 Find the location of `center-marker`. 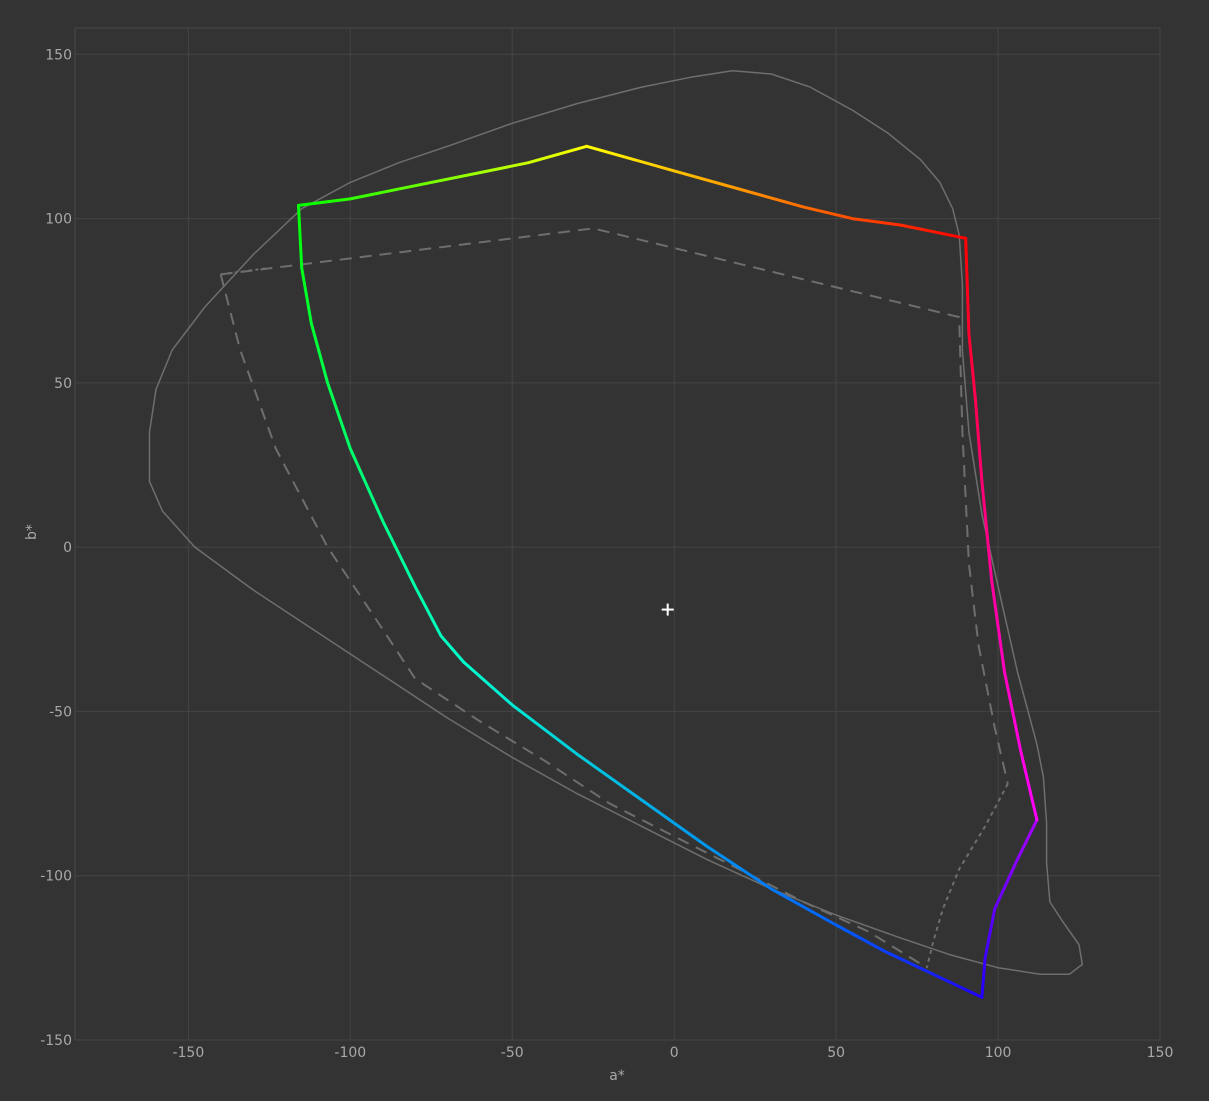

center-marker is located at coordinates (667, 609).